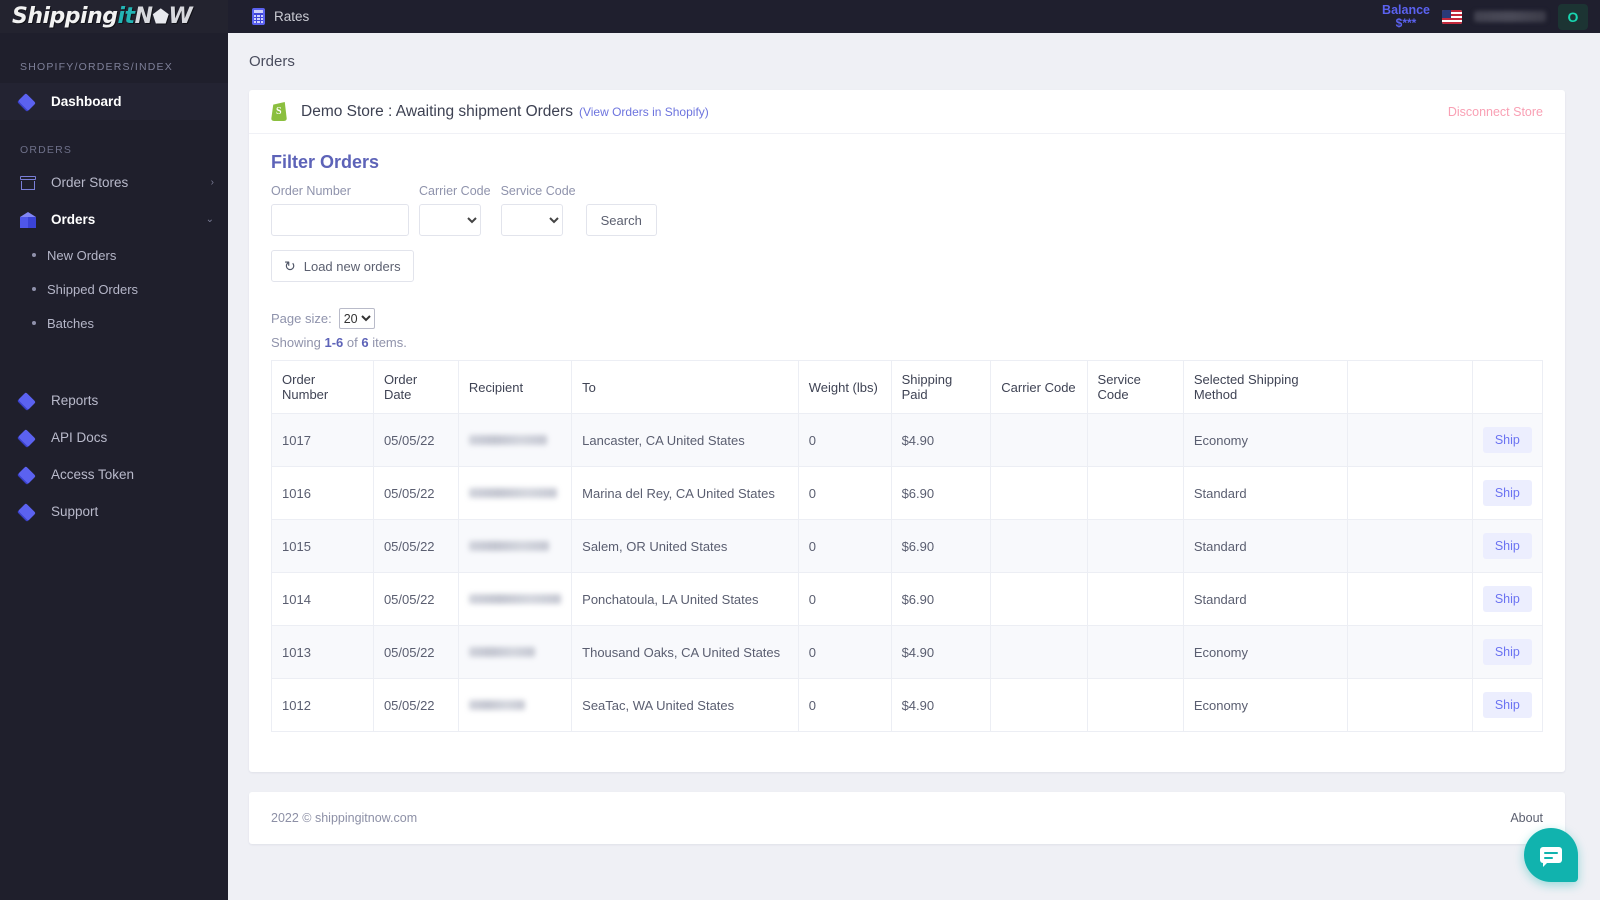  I want to click on page-size-row: Page size: 20, so click(907, 318).